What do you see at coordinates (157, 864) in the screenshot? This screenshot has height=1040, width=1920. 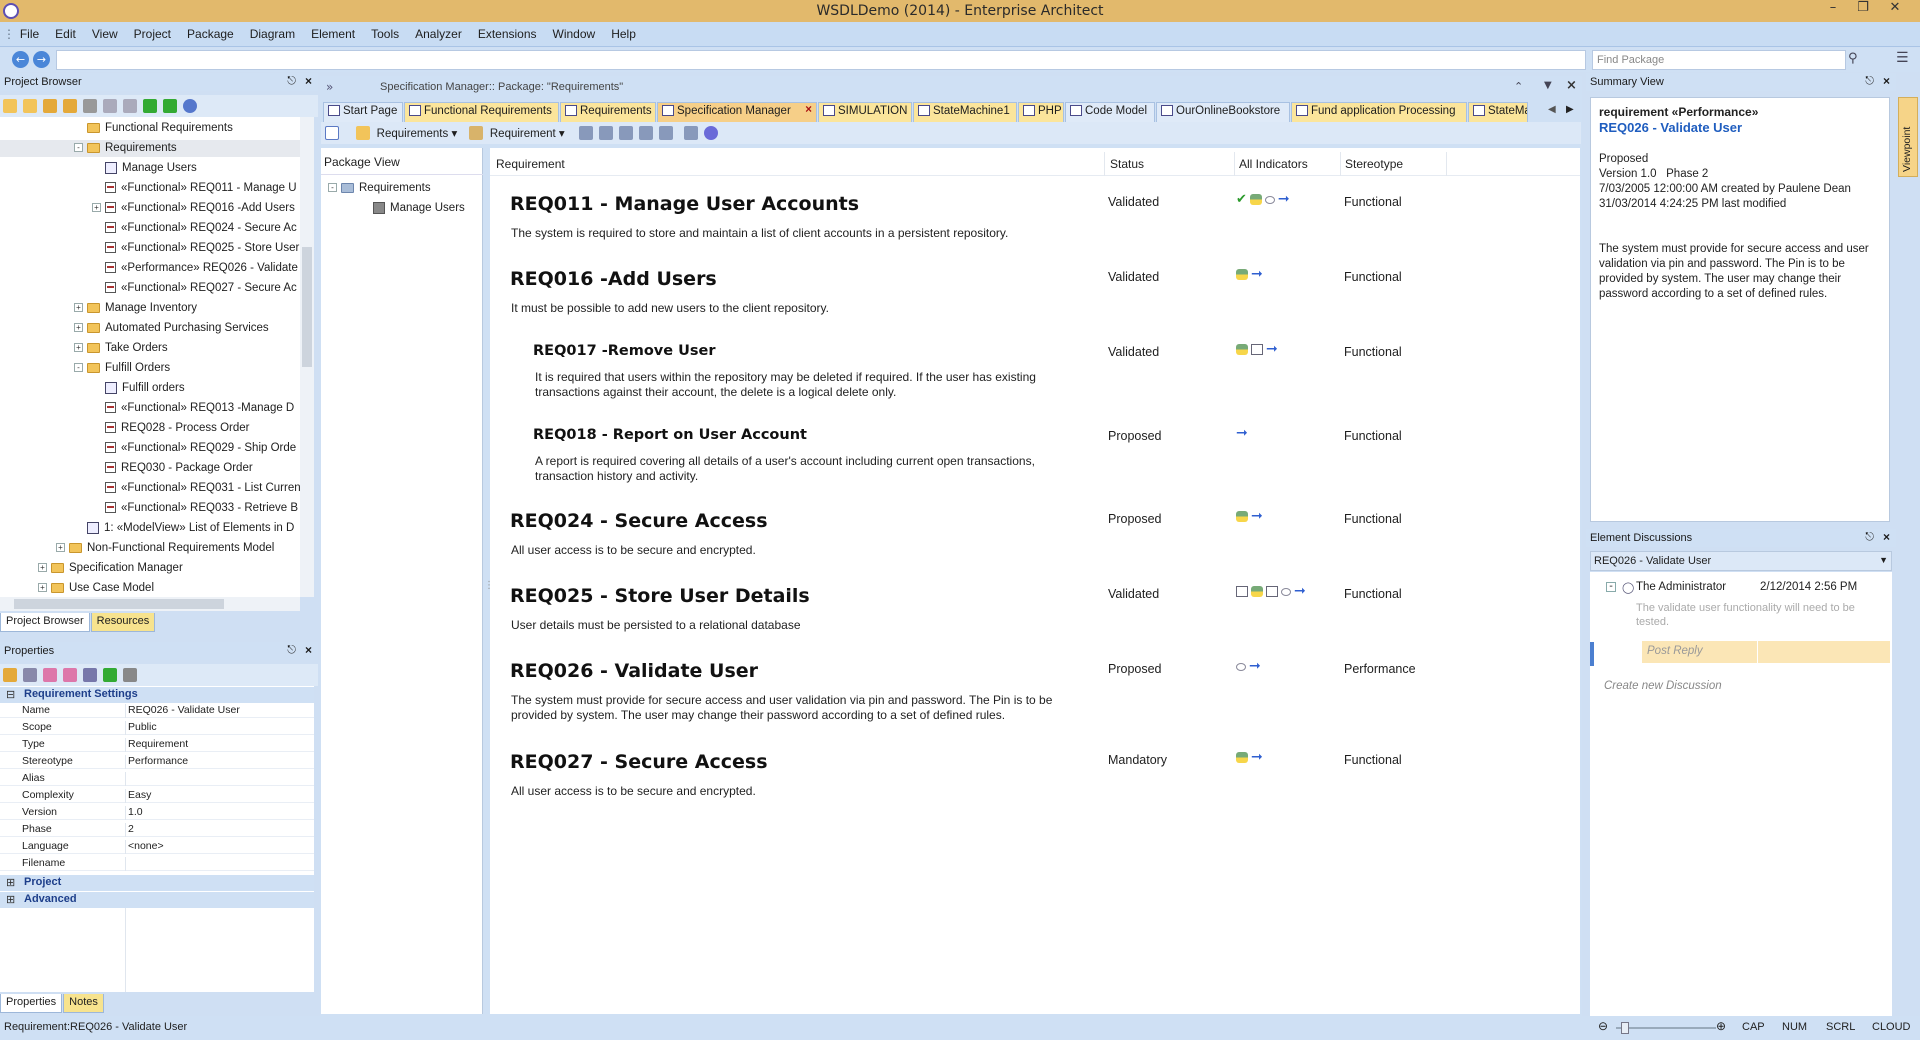 I see `property-row: Filename` at bounding box center [157, 864].